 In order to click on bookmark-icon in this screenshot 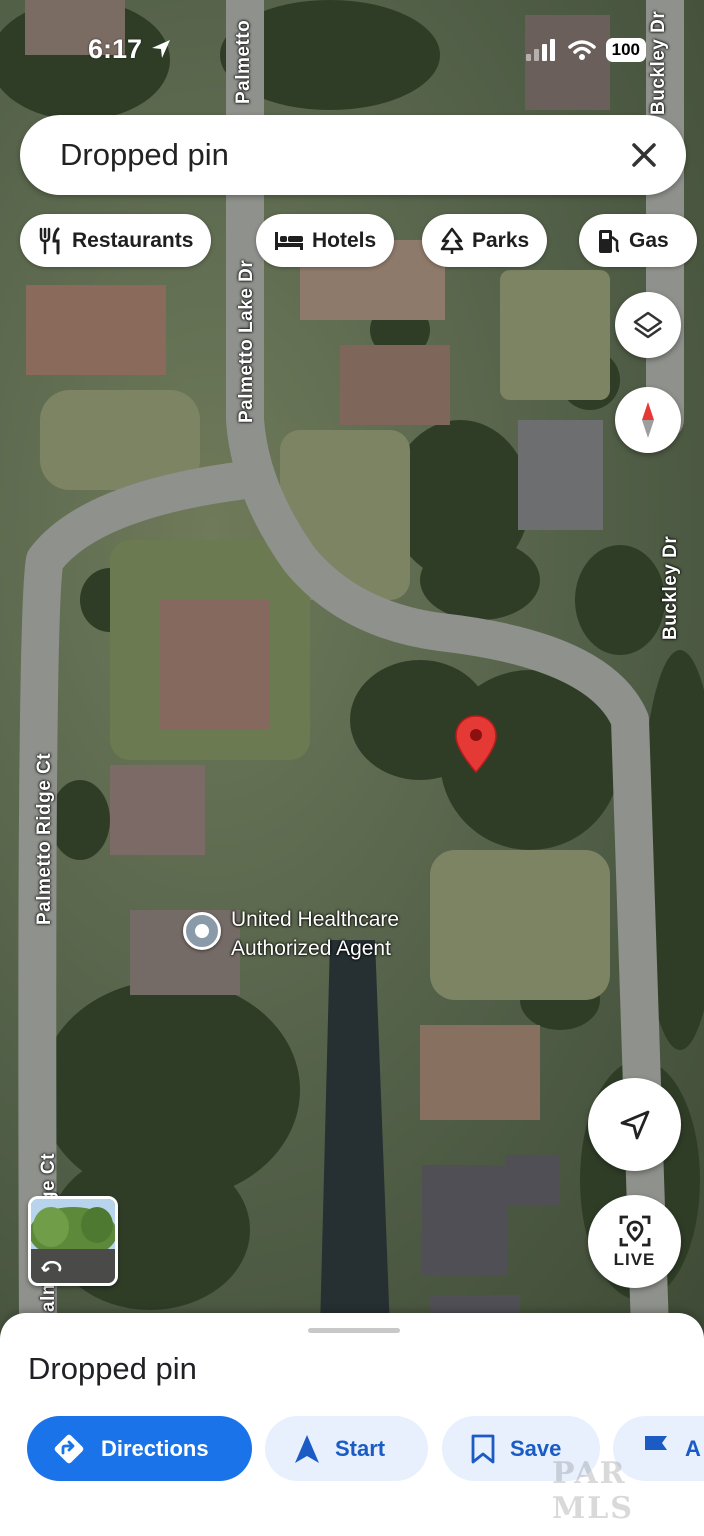, I will do `click(483, 1448)`.